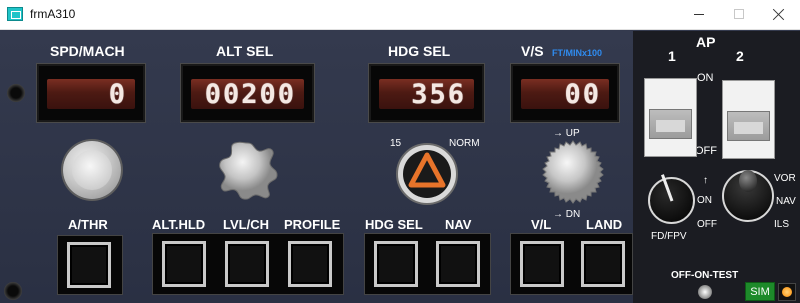 The image size is (800, 303). Describe the element at coordinates (458, 264) in the screenshot. I see `nav-button` at that location.